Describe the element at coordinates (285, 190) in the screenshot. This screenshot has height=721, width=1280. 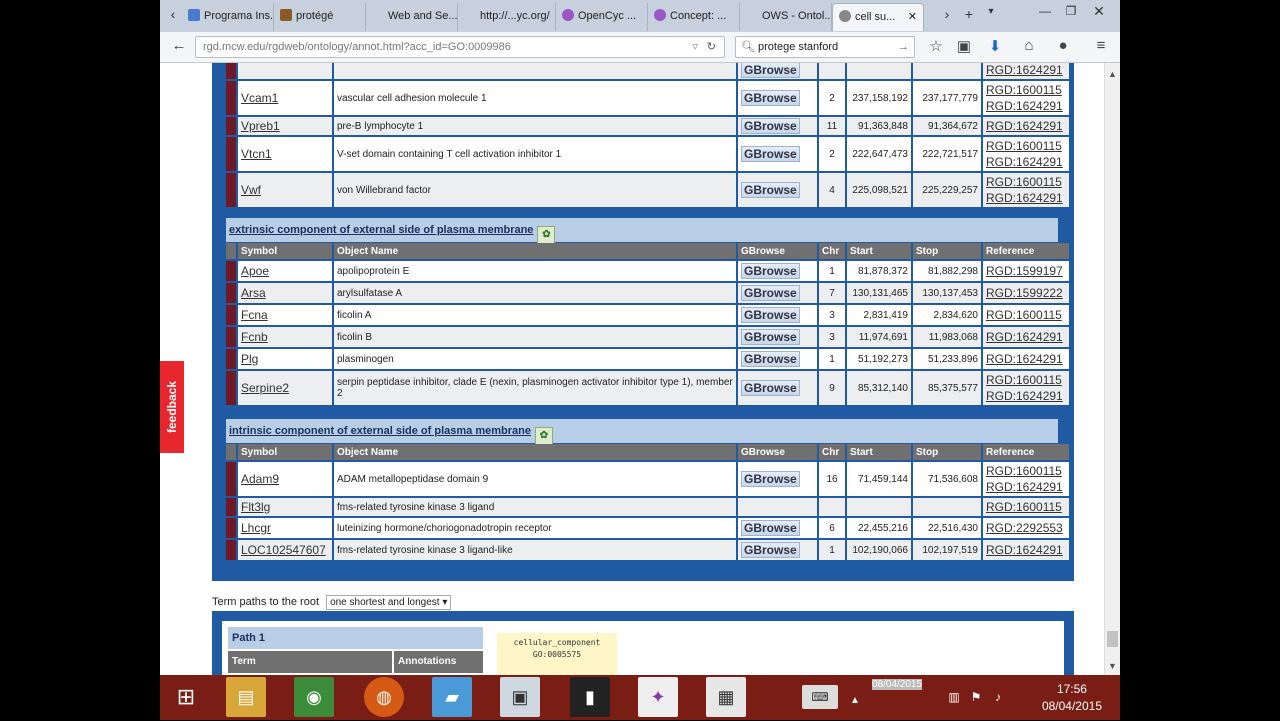
I see `symbol-link: Vwf` at that location.